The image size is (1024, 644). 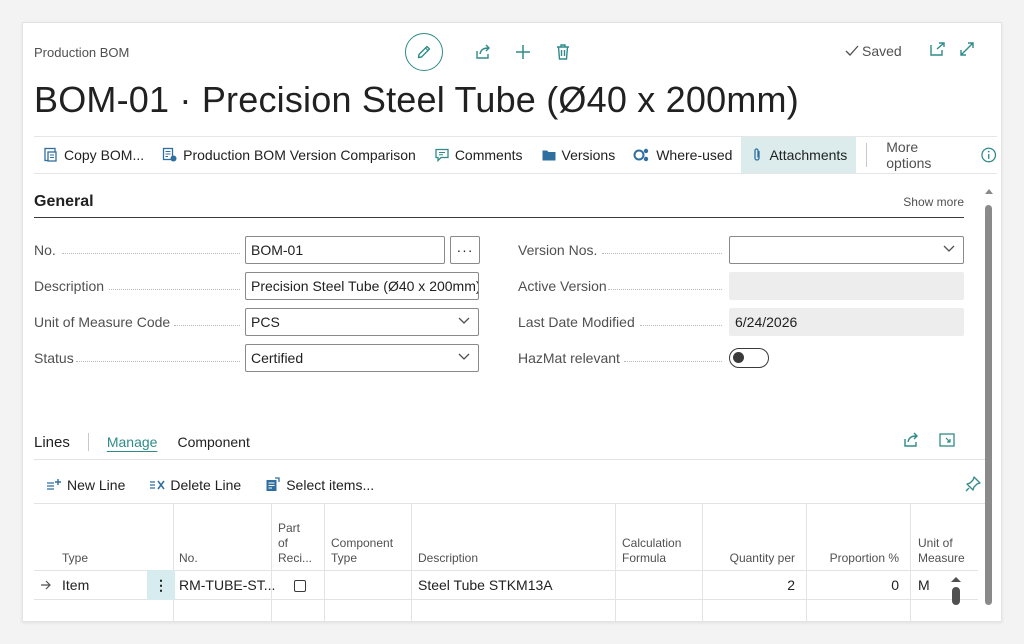 I want to click on column-header-label: Part, so click(x=289, y=528).